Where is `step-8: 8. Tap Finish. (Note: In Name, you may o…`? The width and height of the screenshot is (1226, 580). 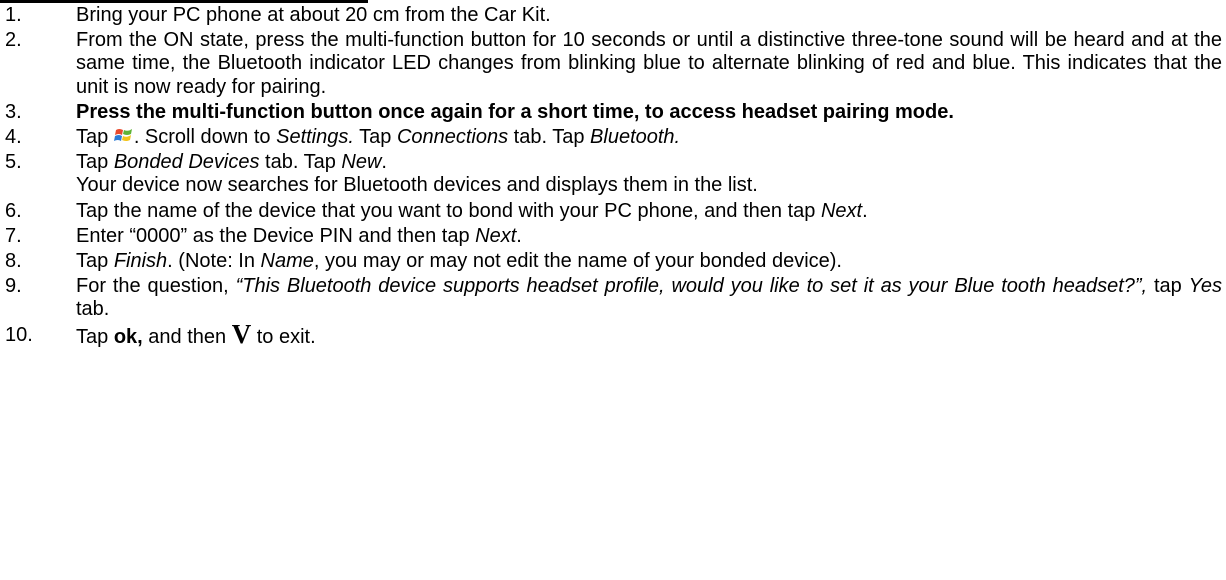
step-8: 8. Tap Finish. (Note: In Name, you may o… is located at coordinates (613, 261).